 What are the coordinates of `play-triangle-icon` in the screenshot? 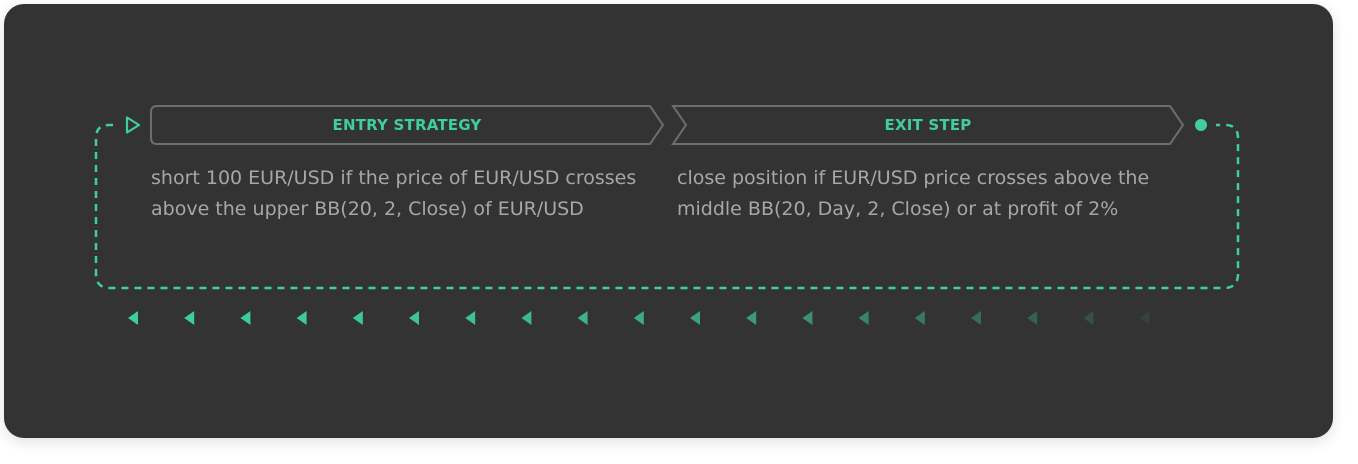 It's located at (133, 125).